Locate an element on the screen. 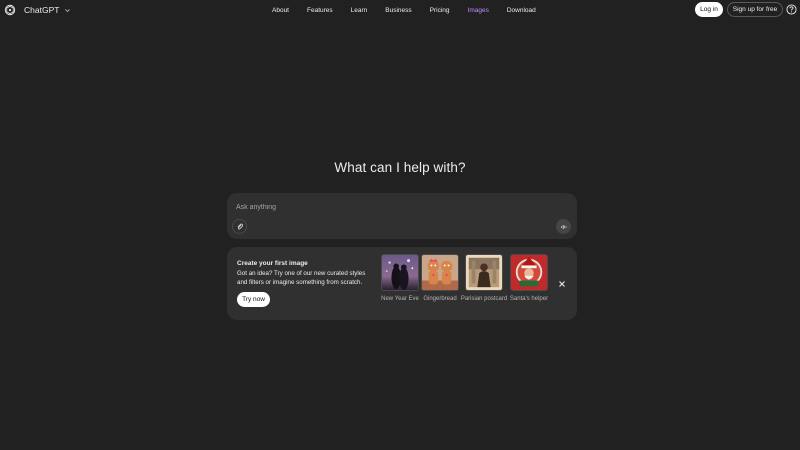 The width and height of the screenshot is (800, 450). nav-business: Business is located at coordinates (398, 10).